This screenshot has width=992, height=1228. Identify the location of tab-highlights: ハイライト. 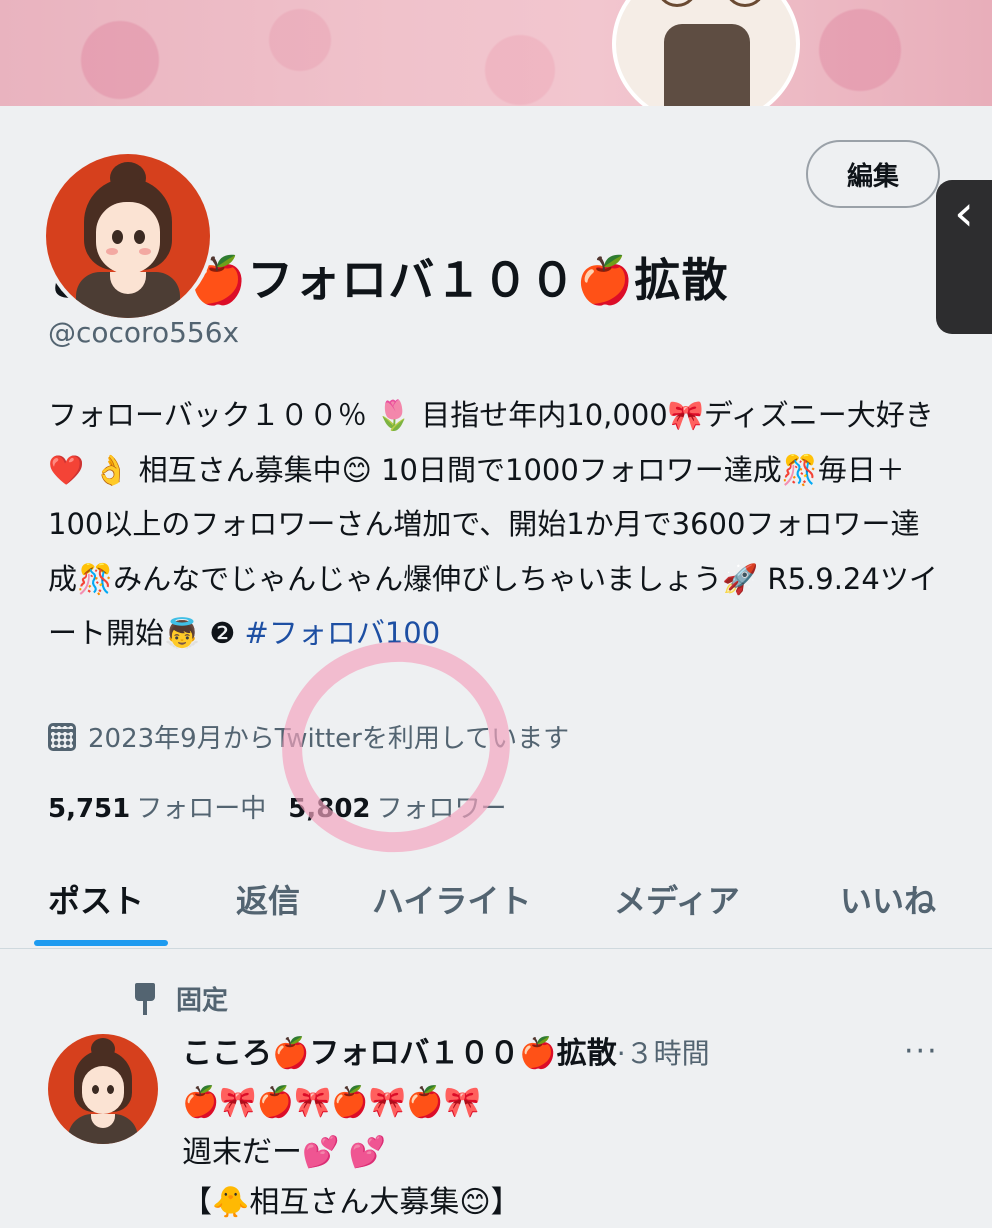
(451, 899).